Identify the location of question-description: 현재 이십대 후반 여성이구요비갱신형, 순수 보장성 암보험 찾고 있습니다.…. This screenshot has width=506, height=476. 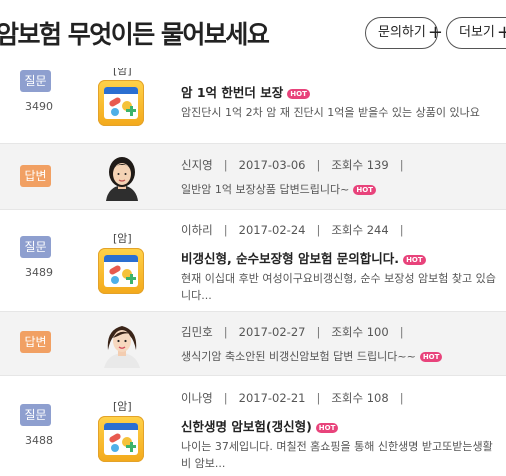
(341, 287).